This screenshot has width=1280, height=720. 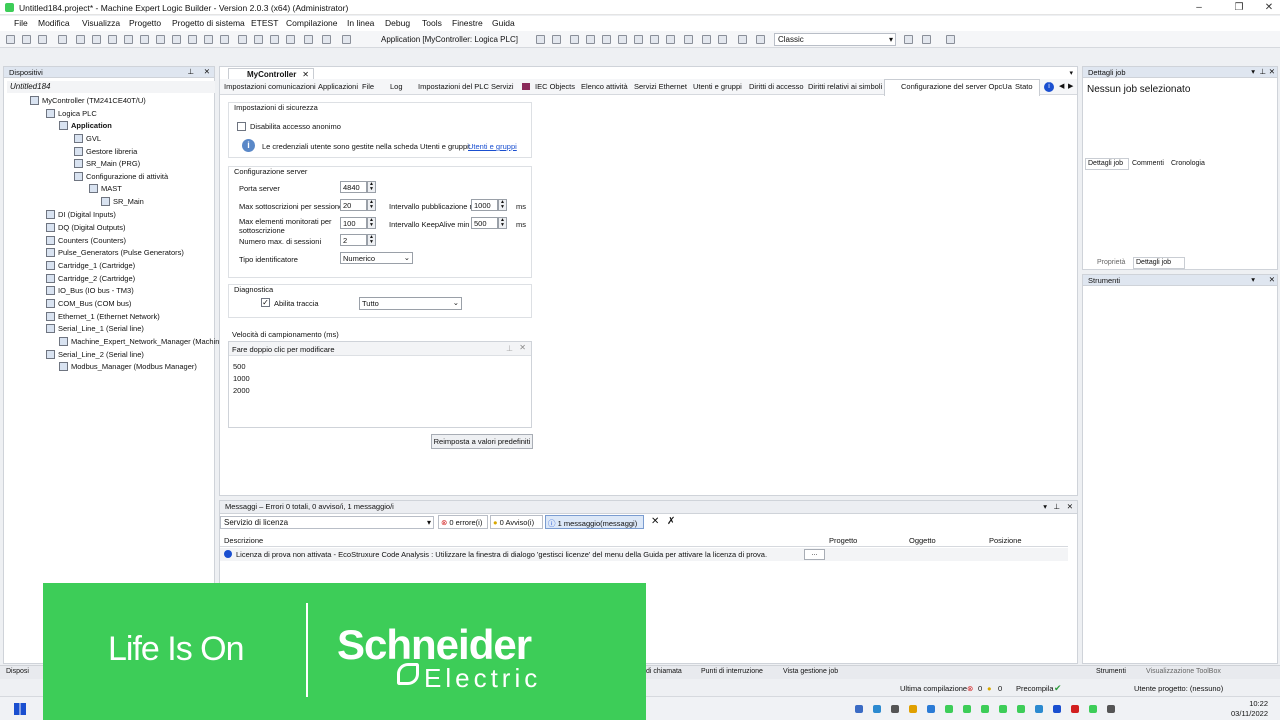 I want to click on tree-item: Ethernet_1 (Ethernet Network), so click(x=103, y=316).